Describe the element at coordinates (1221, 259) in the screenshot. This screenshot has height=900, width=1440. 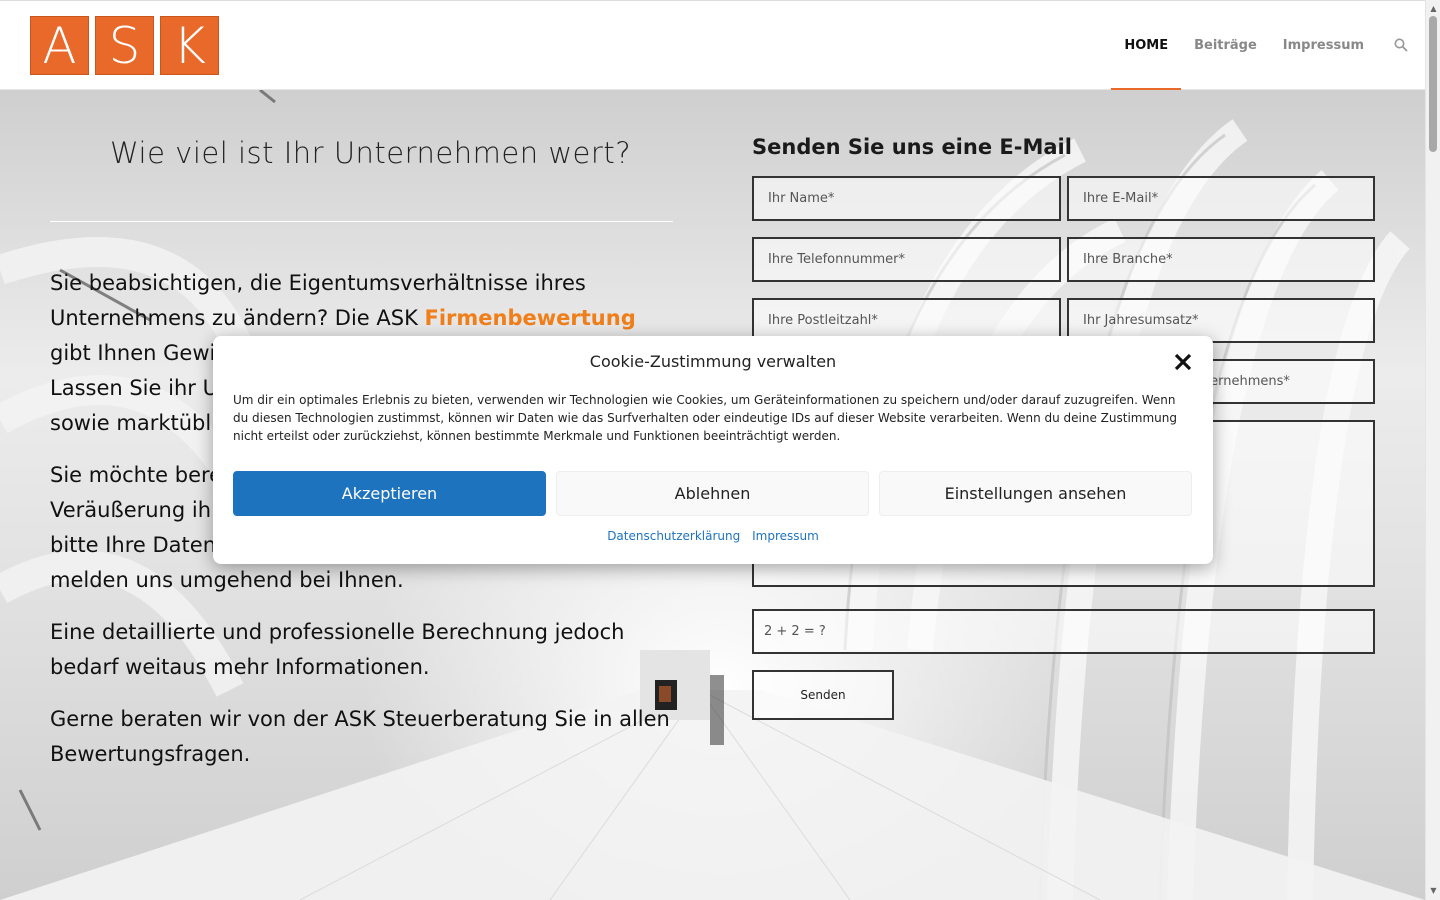
I see `branch-field: Ihre Branche*` at that location.